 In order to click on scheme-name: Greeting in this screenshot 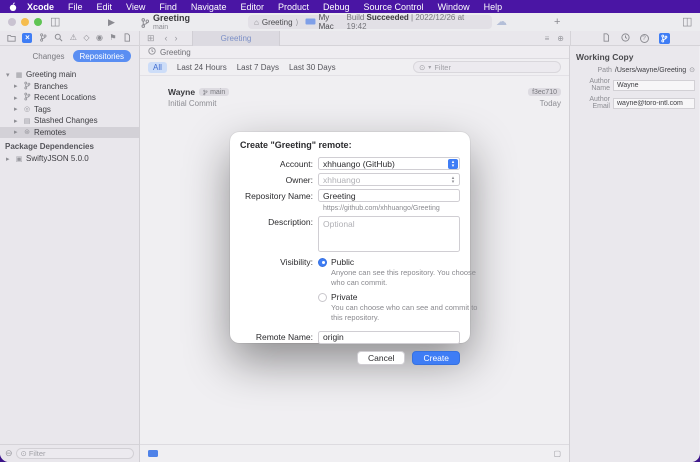, I will do `click(277, 22)`.